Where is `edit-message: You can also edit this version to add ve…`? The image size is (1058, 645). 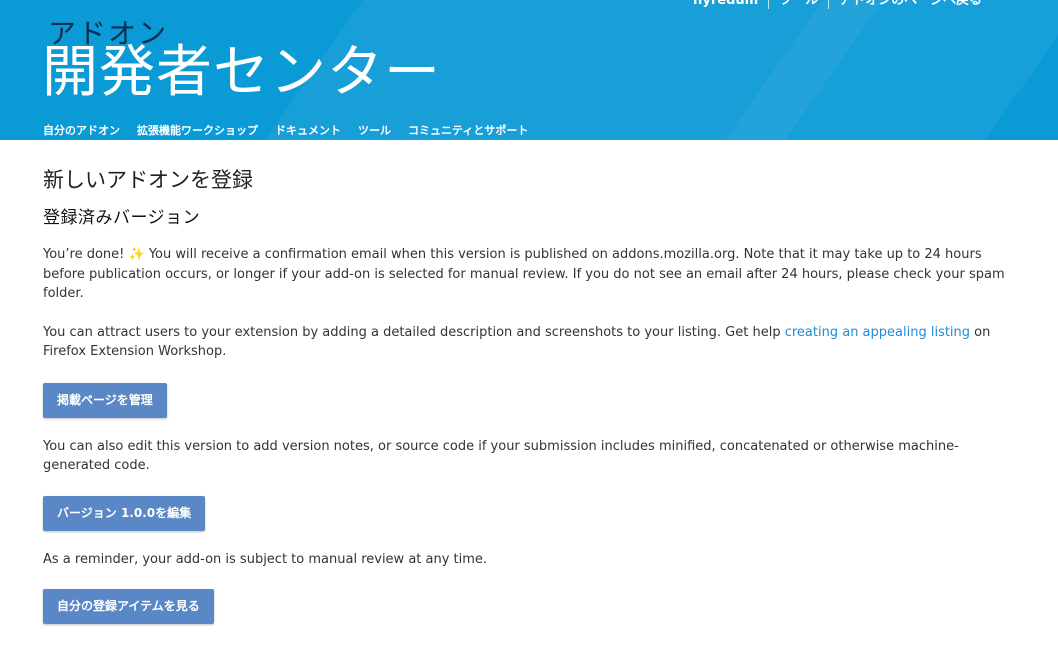 edit-message: You can also edit this version to add ve… is located at coordinates (501, 456).